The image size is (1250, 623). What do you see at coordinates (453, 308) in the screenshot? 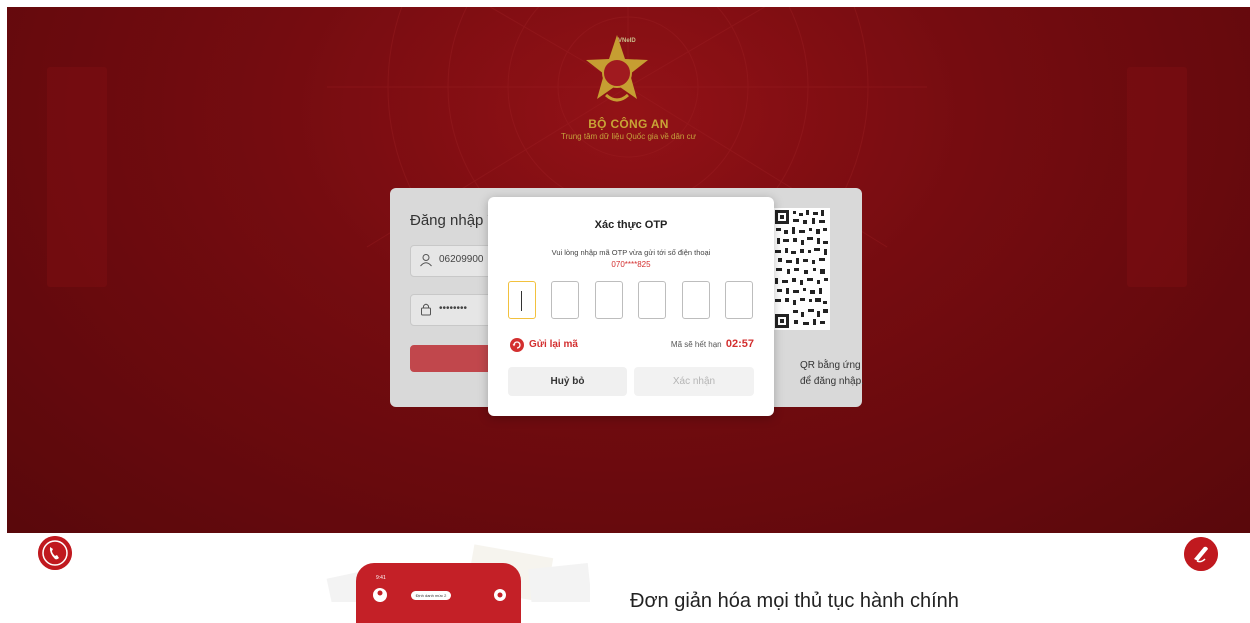
I see `password-value: ••••••••` at bounding box center [453, 308].